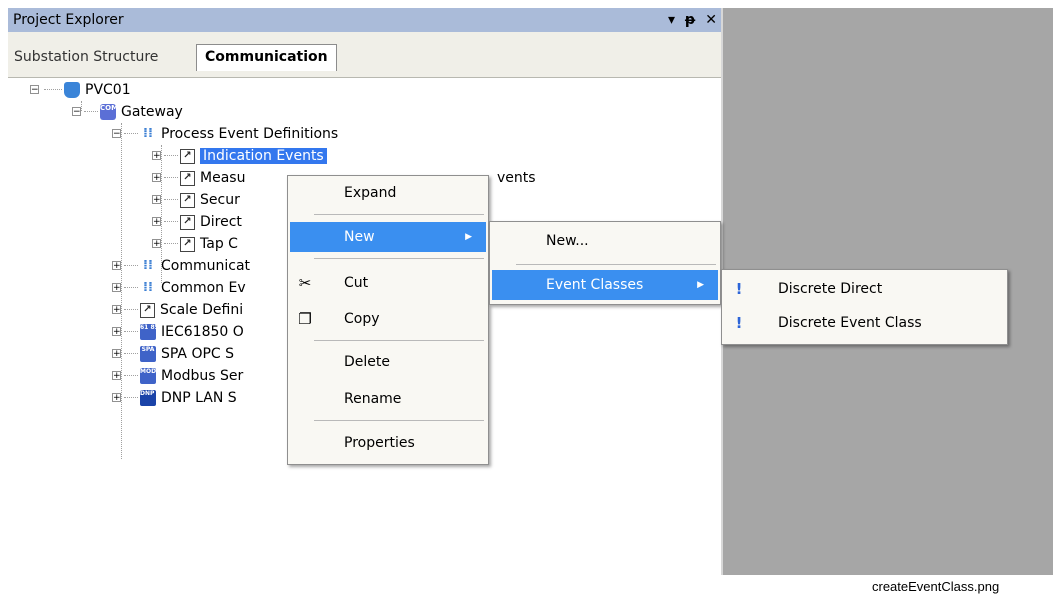  What do you see at coordinates (864, 323) in the screenshot?
I see `menu-item-discrete-event-class: ! Discrete Event Class` at bounding box center [864, 323].